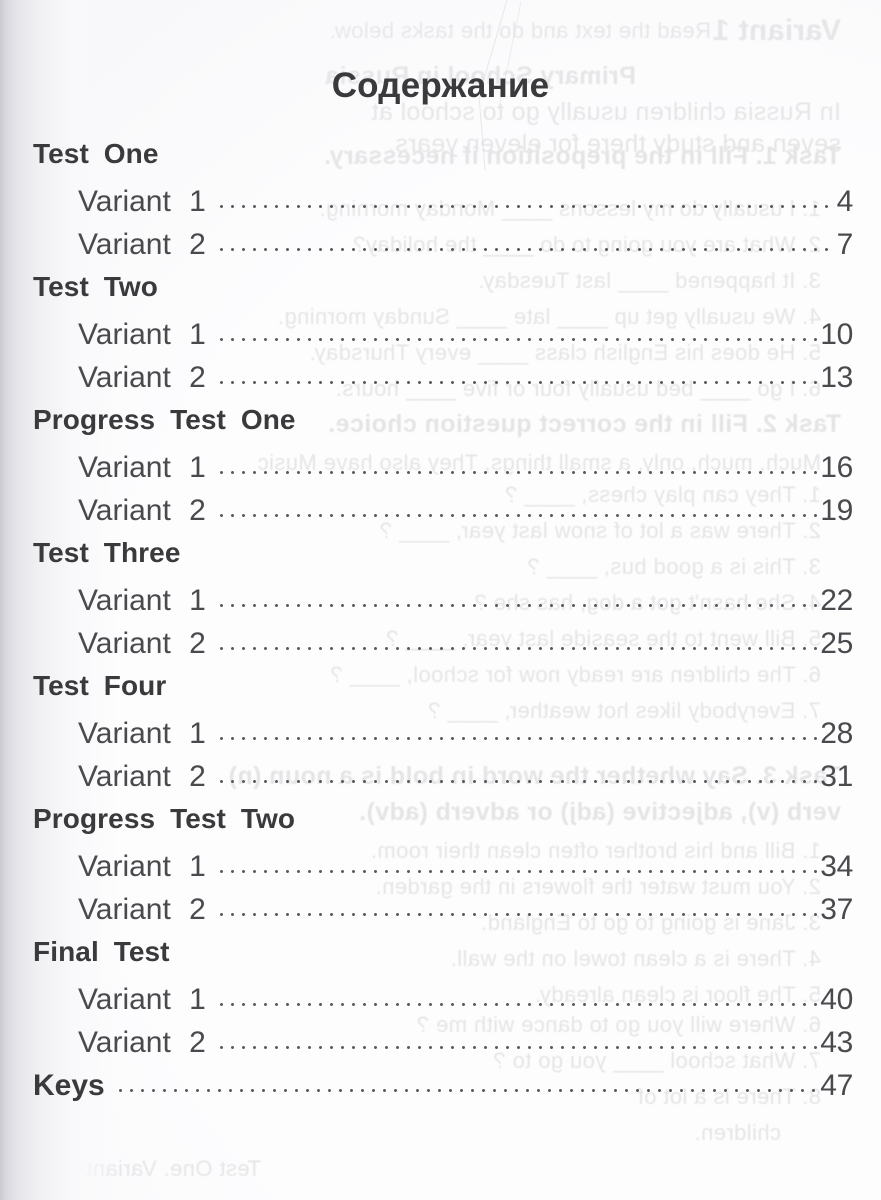  Describe the element at coordinates (737, 1132) in the screenshot. I see `bleed-line: children.` at that location.